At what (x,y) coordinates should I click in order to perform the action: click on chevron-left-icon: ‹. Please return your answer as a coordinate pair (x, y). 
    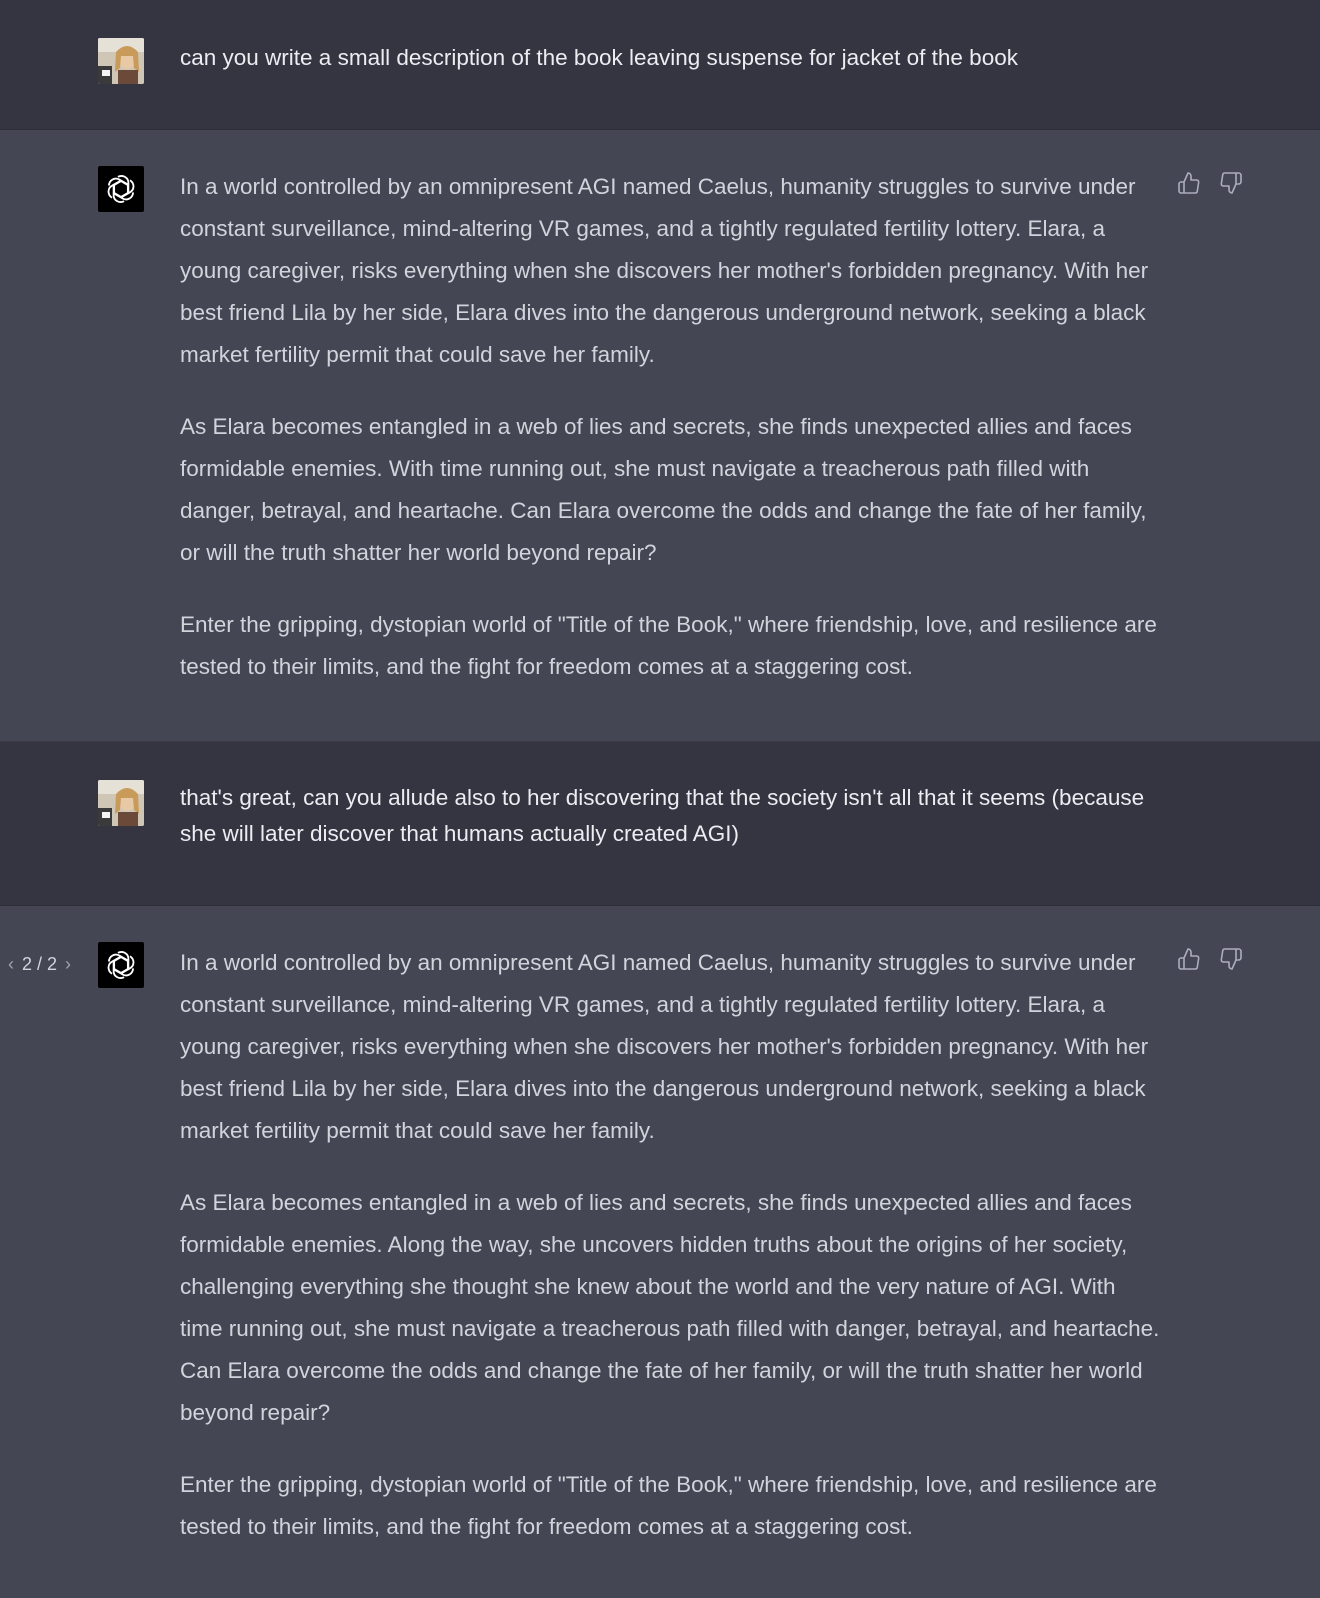
    Looking at the image, I should click on (11, 964).